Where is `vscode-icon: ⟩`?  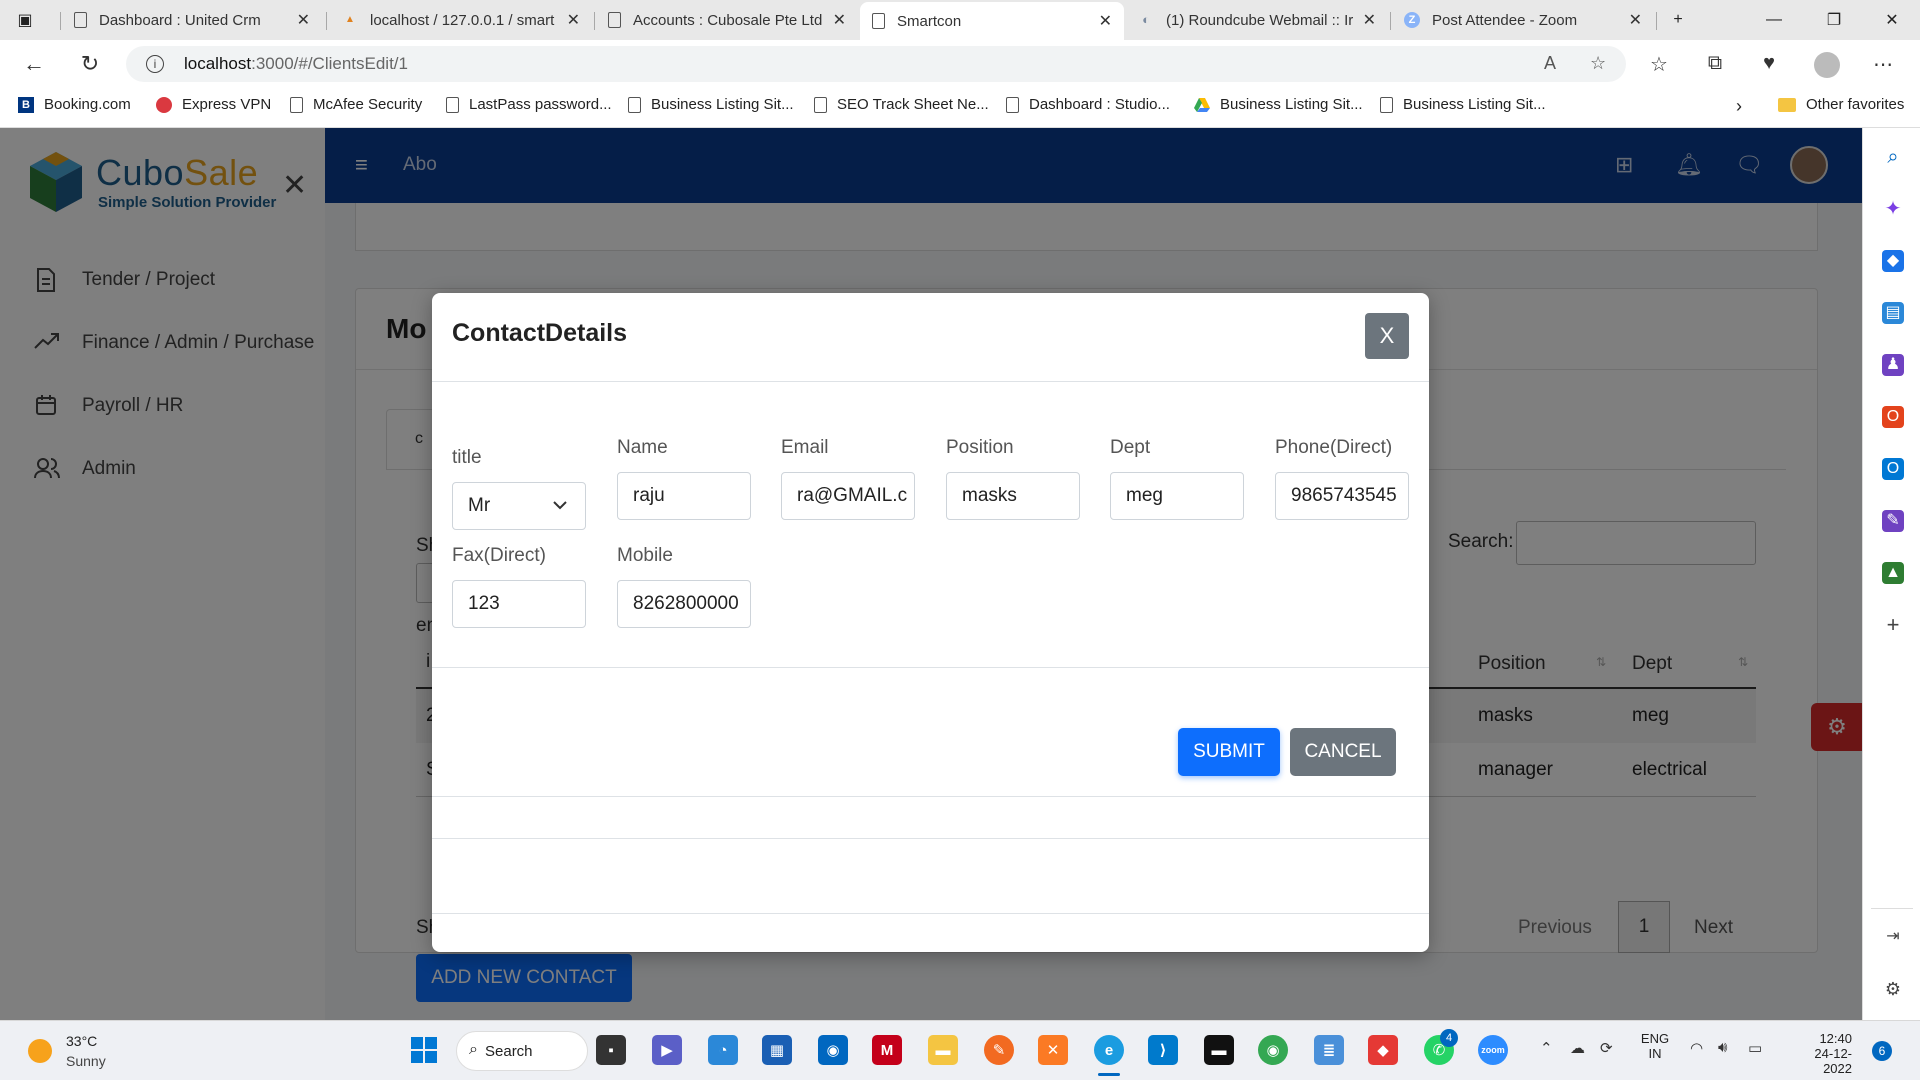 vscode-icon: ⟩ is located at coordinates (1163, 1050).